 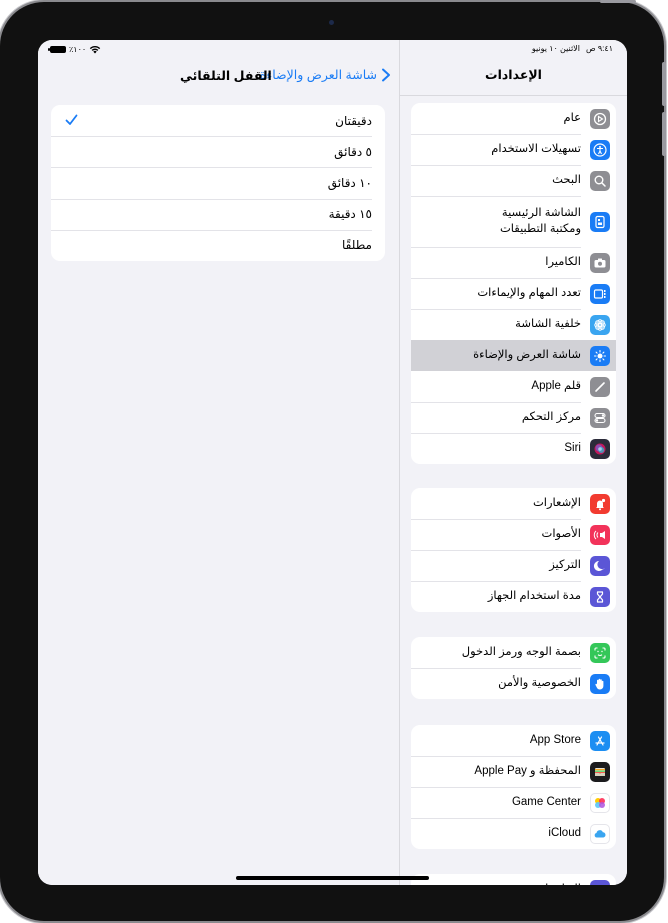 I want to click on sidebar-item-label: قلم Apple, so click(x=556, y=385).